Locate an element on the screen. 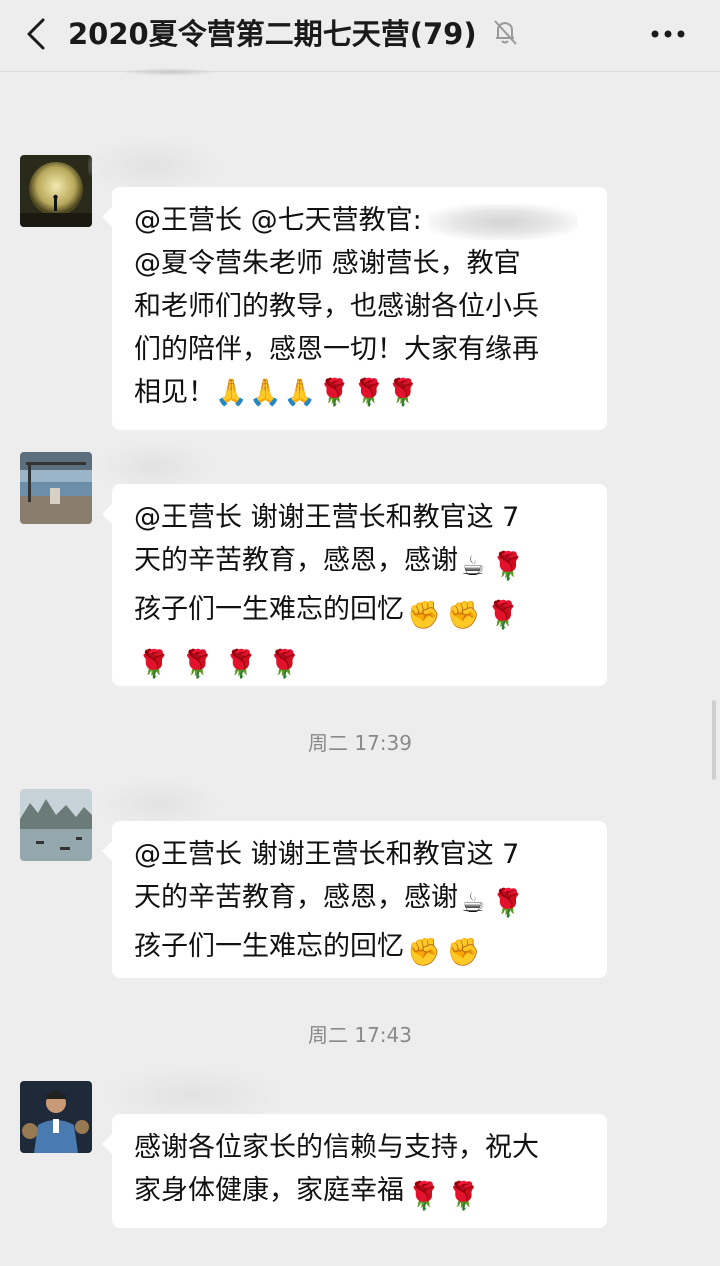  message-bubble: 感谢各位家长的信赖与支持，祝大 家身体健康，家庭幸福 🌹 🌹 is located at coordinates (354, 1171).